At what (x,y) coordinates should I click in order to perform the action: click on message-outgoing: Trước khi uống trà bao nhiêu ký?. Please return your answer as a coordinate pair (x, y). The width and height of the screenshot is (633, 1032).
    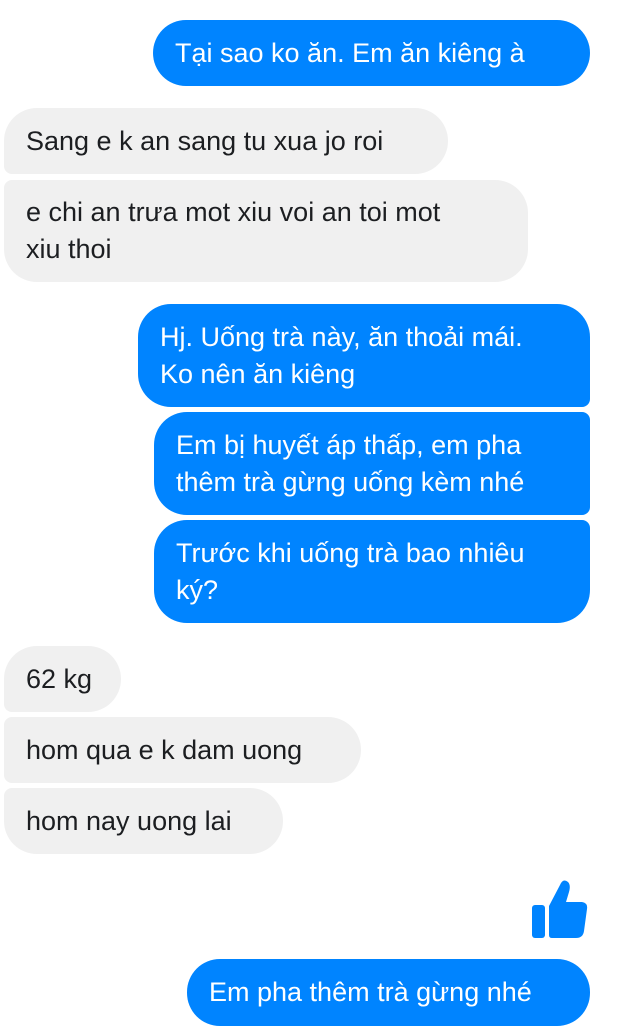
    Looking at the image, I should click on (372, 571).